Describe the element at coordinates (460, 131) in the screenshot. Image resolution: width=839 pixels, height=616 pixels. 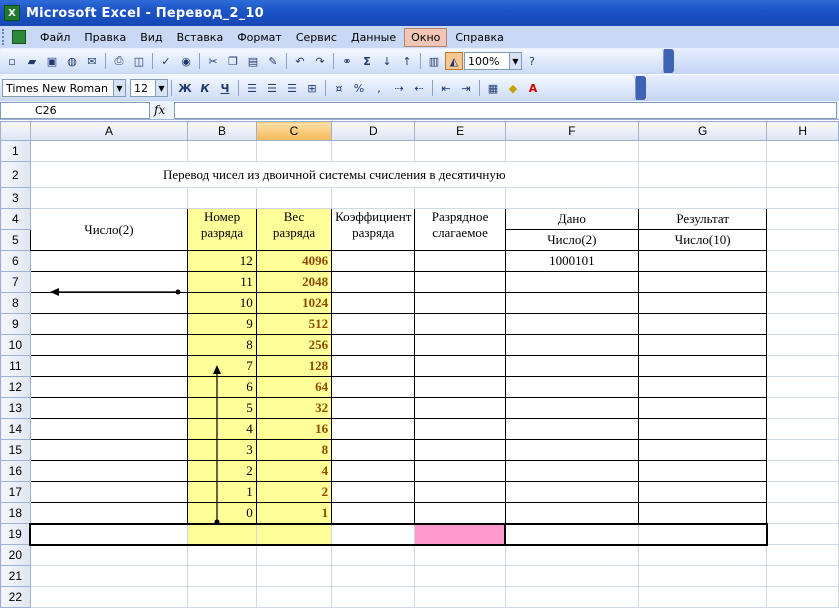
I see `column-header-e: E` at that location.